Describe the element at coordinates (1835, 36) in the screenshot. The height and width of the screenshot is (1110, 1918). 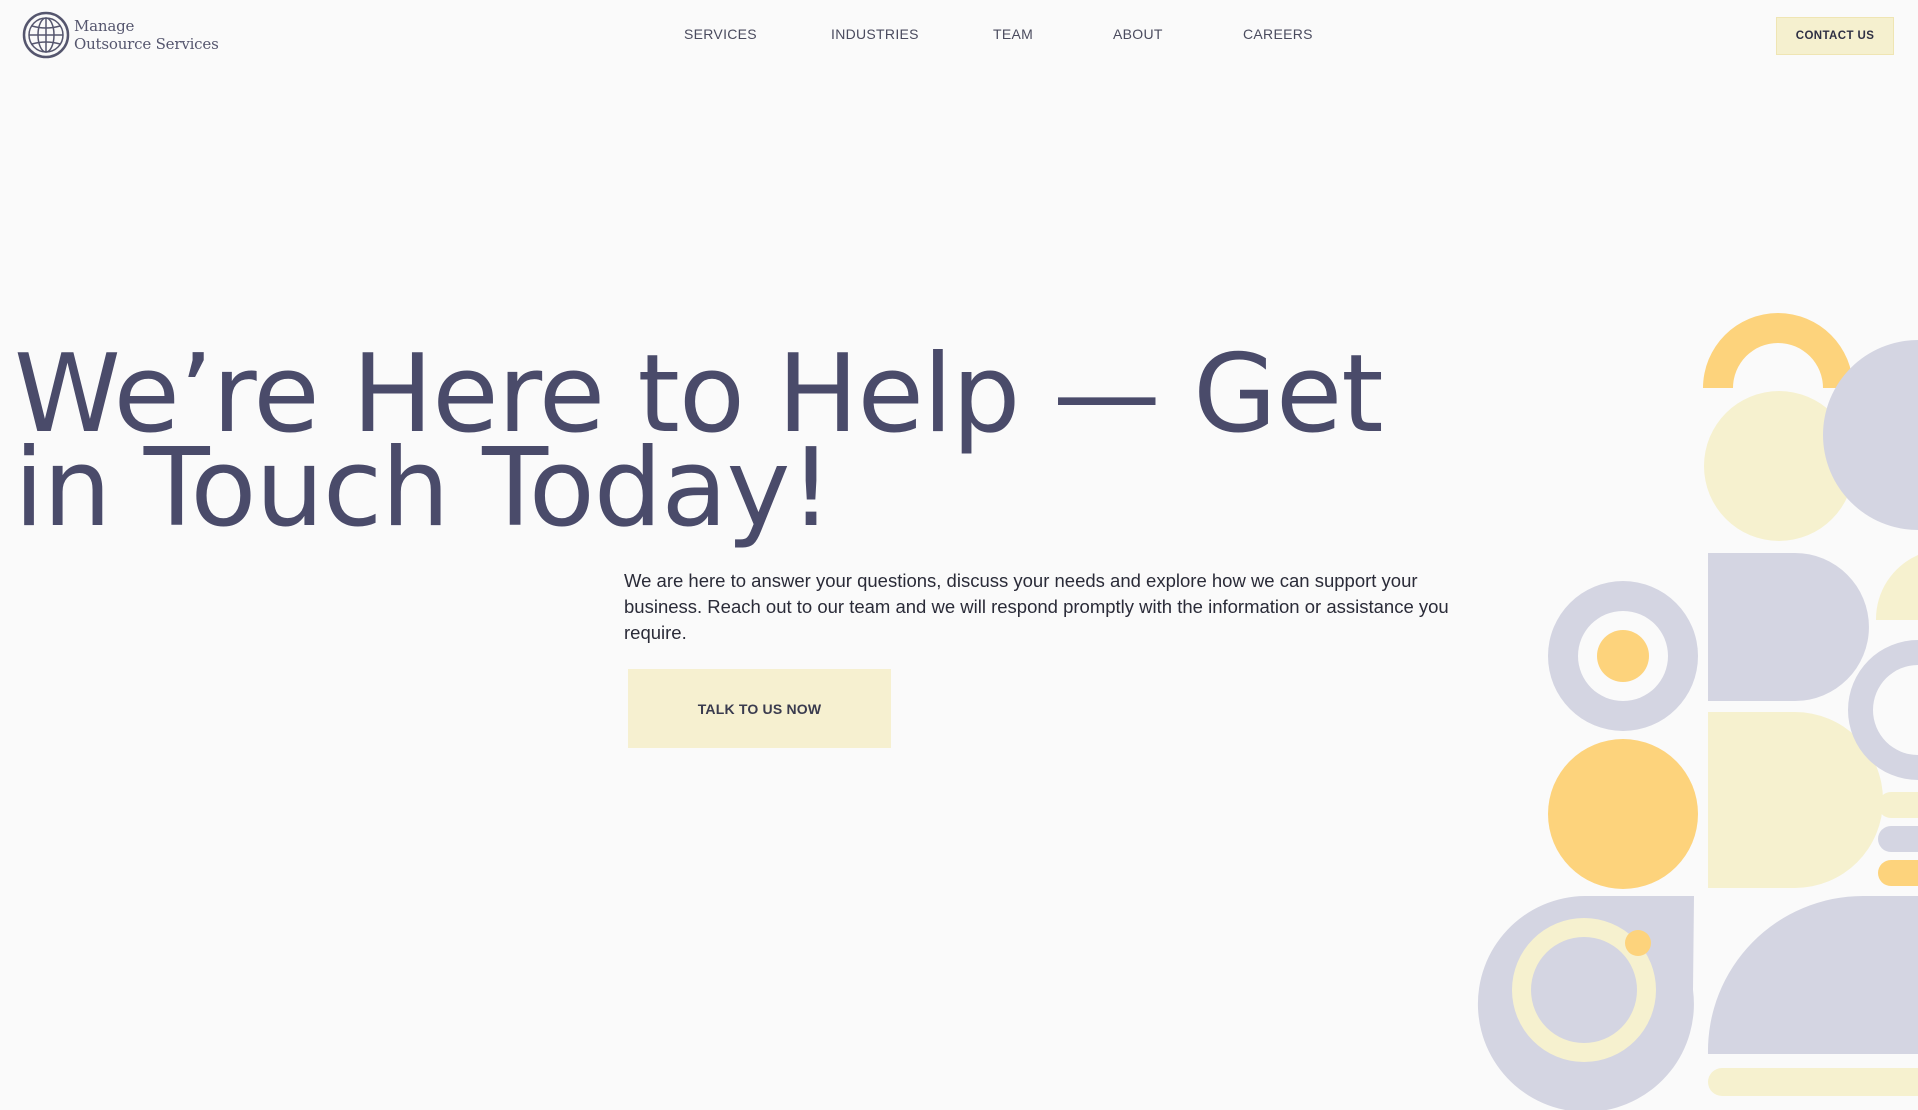
I see `contact-us-button: CONTACT US` at that location.